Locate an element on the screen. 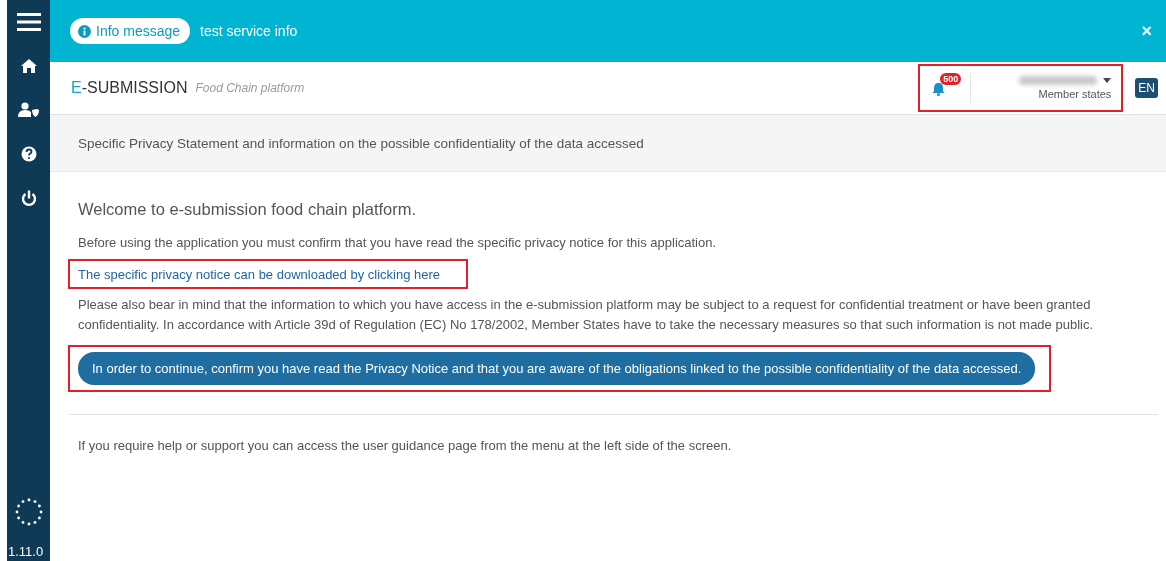 The width and height of the screenshot is (1166, 561). welcome-heading: Welcome to e-submission food chain platform. is located at coordinates (248, 209).